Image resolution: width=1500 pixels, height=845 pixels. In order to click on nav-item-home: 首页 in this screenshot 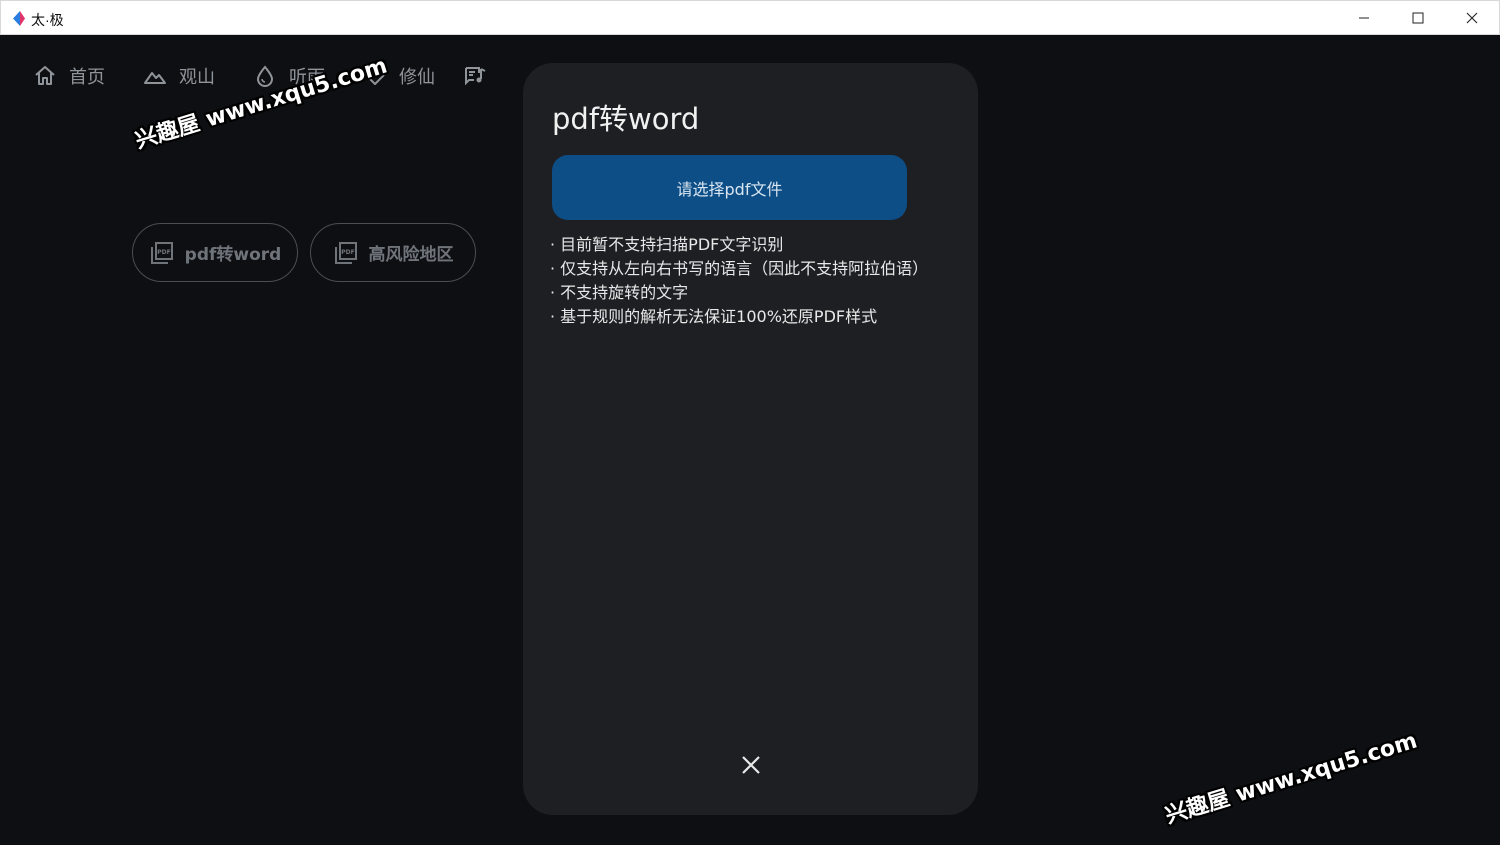, I will do `click(69, 76)`.